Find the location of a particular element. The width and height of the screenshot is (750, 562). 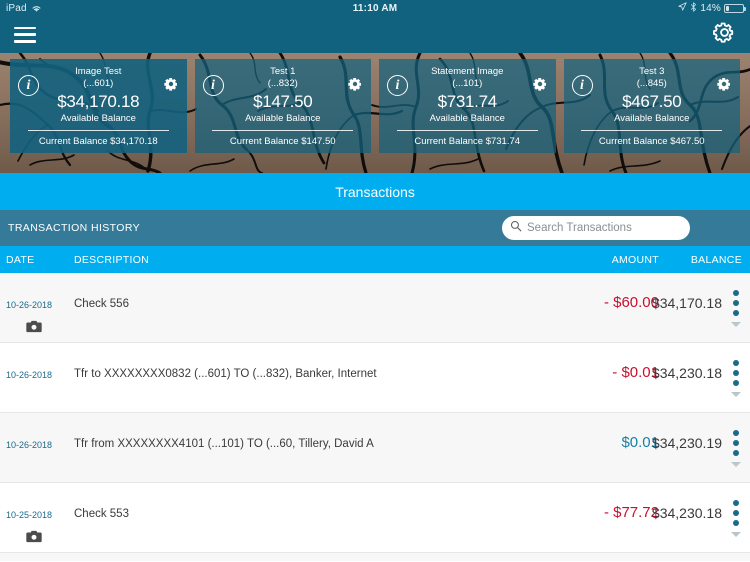

hamburger-menu-icon is located at coordinates (25, 34).